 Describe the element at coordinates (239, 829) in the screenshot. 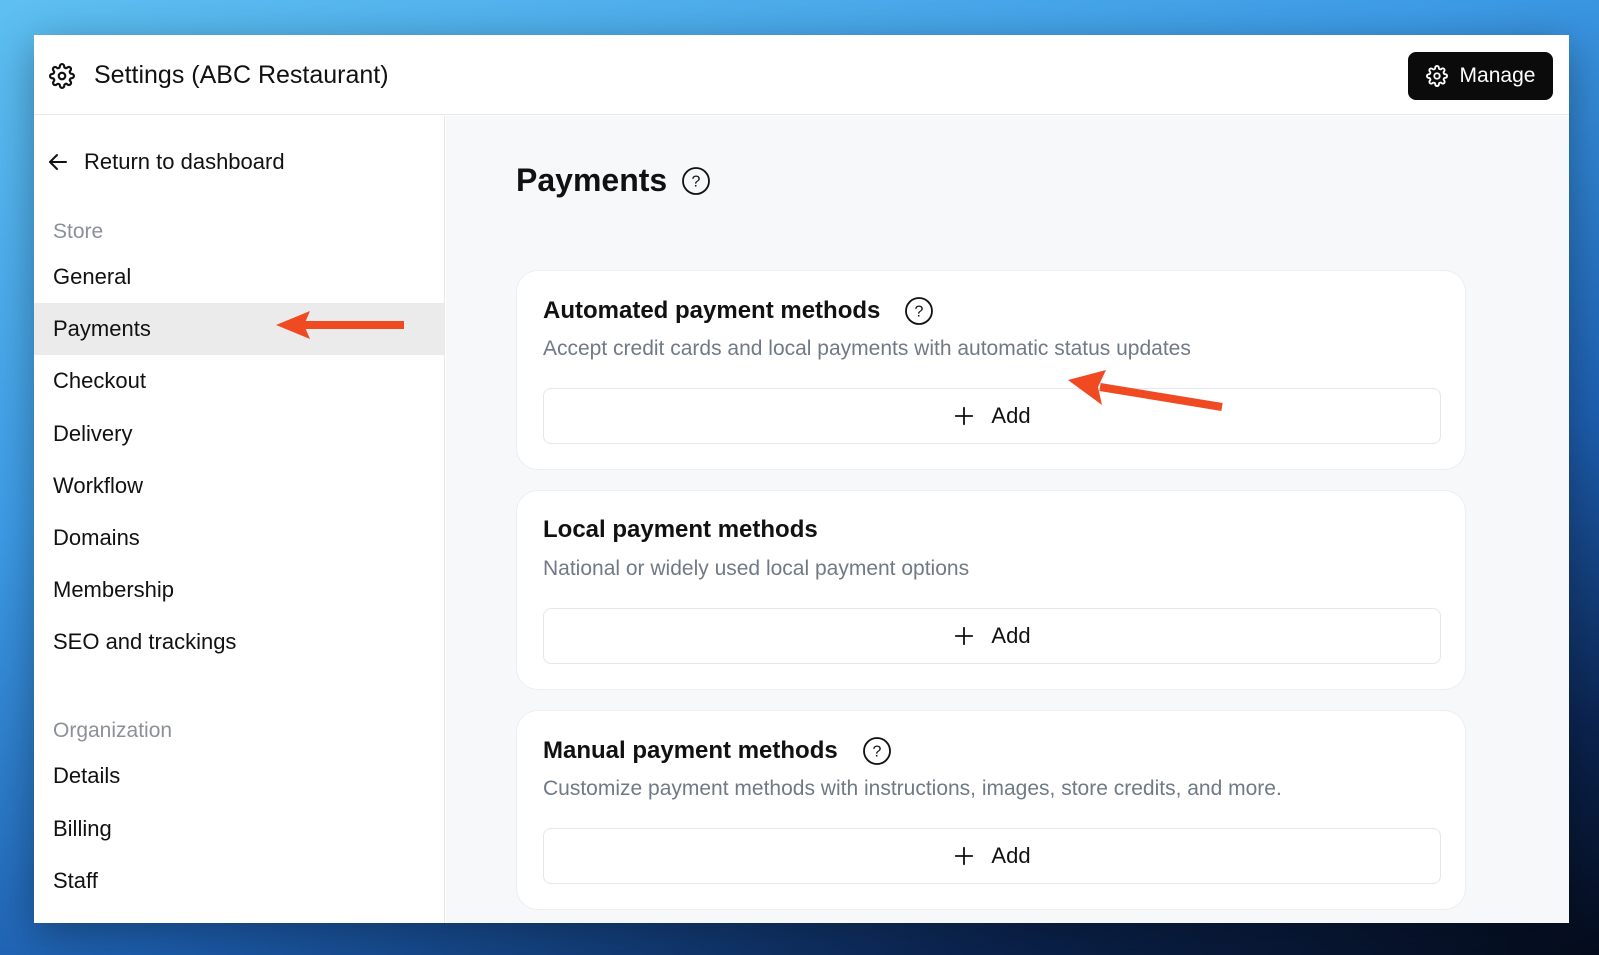

I see `sidebar-item-billing: Billing` at that location.